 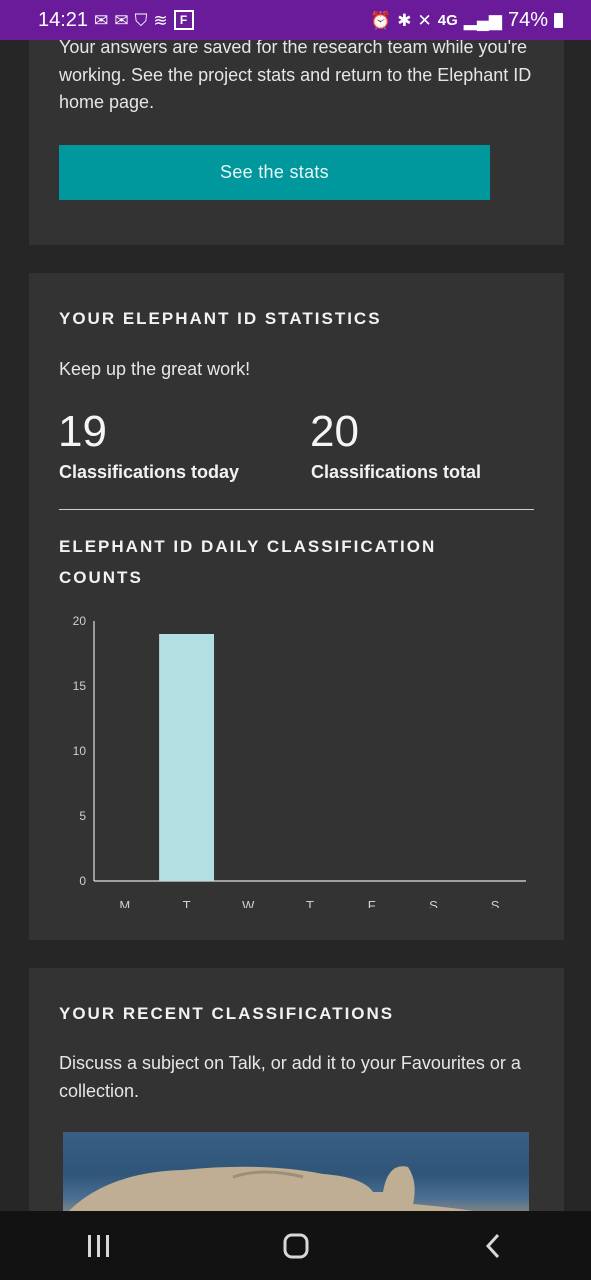 What do you see at coordinates (248, 903) in the screenshot?
I see `x-tick-label: W` at bounding box center [248, 903].